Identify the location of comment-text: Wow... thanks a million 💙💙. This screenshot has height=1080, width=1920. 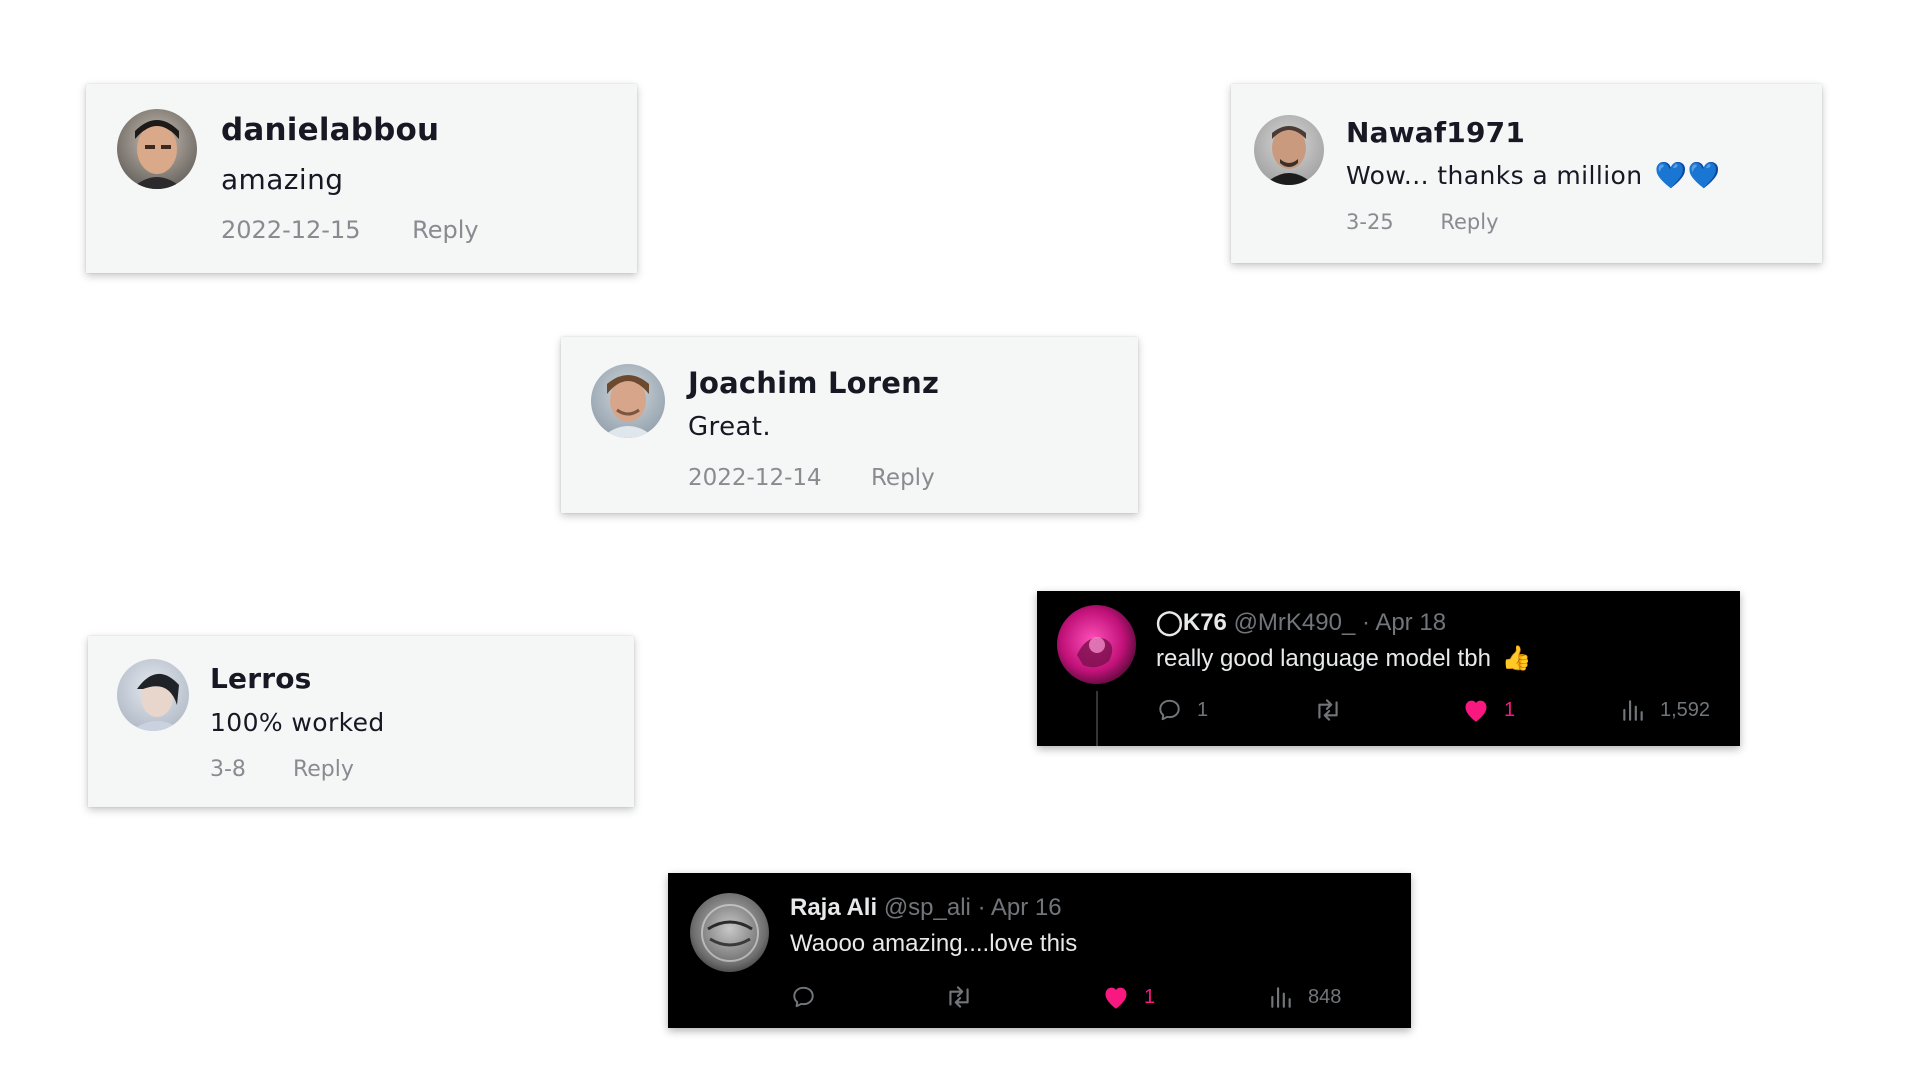
(1533, 176).